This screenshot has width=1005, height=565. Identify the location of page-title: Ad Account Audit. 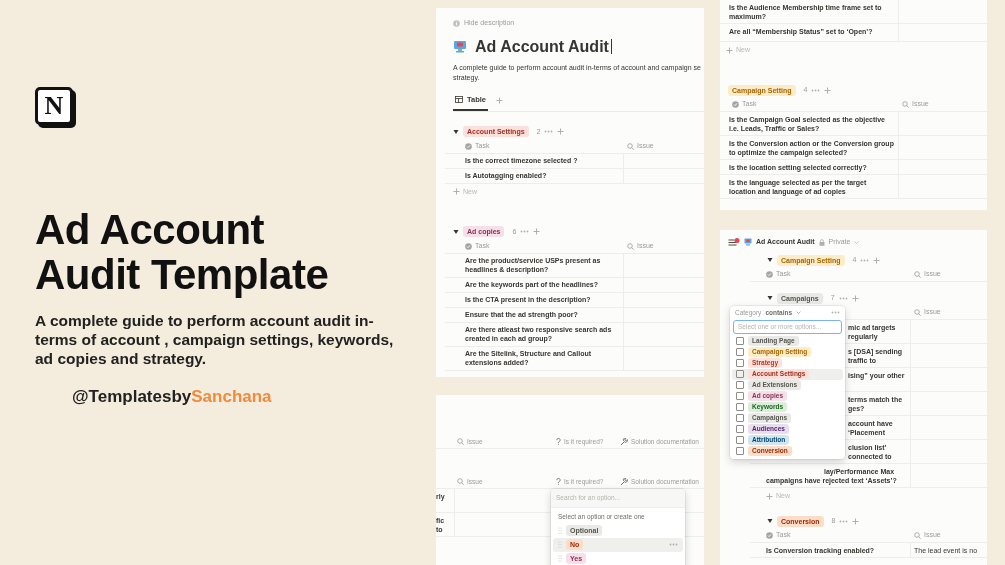
(542, 46).